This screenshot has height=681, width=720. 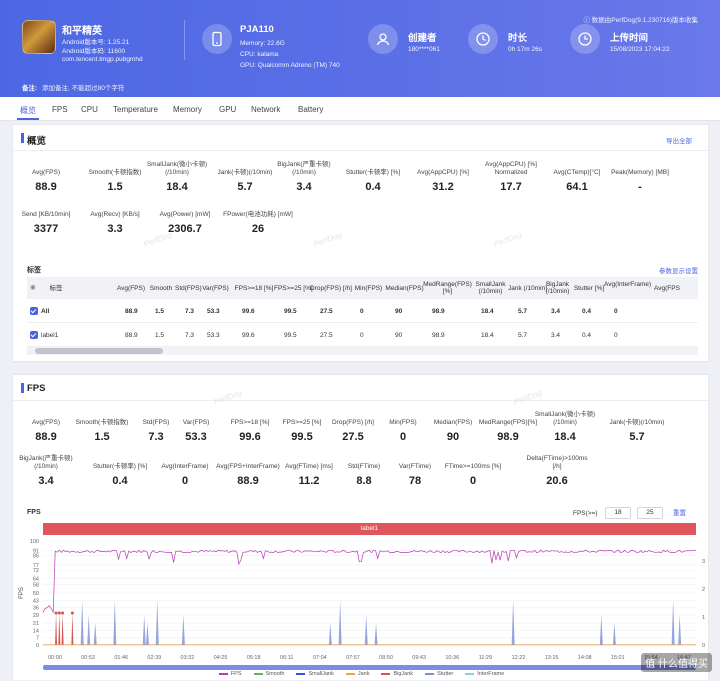 What do you see at coordinates (29, 88) in the screenshot?
I see `note-label: 备注:` at bounding box center [29, 88].